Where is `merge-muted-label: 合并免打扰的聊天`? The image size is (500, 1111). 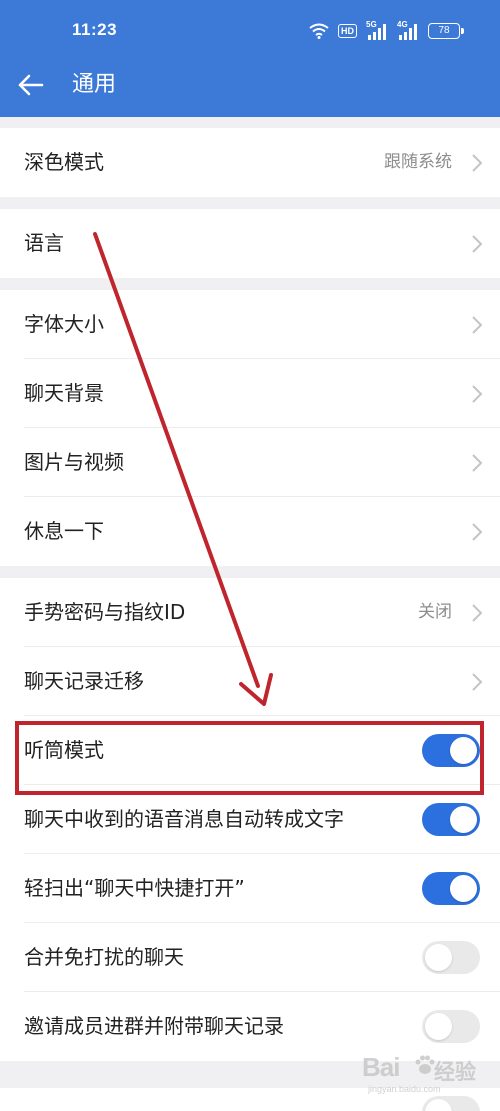 merge-muted-label: 合并免打扰的聊天 is located at coordinates (104, 957).